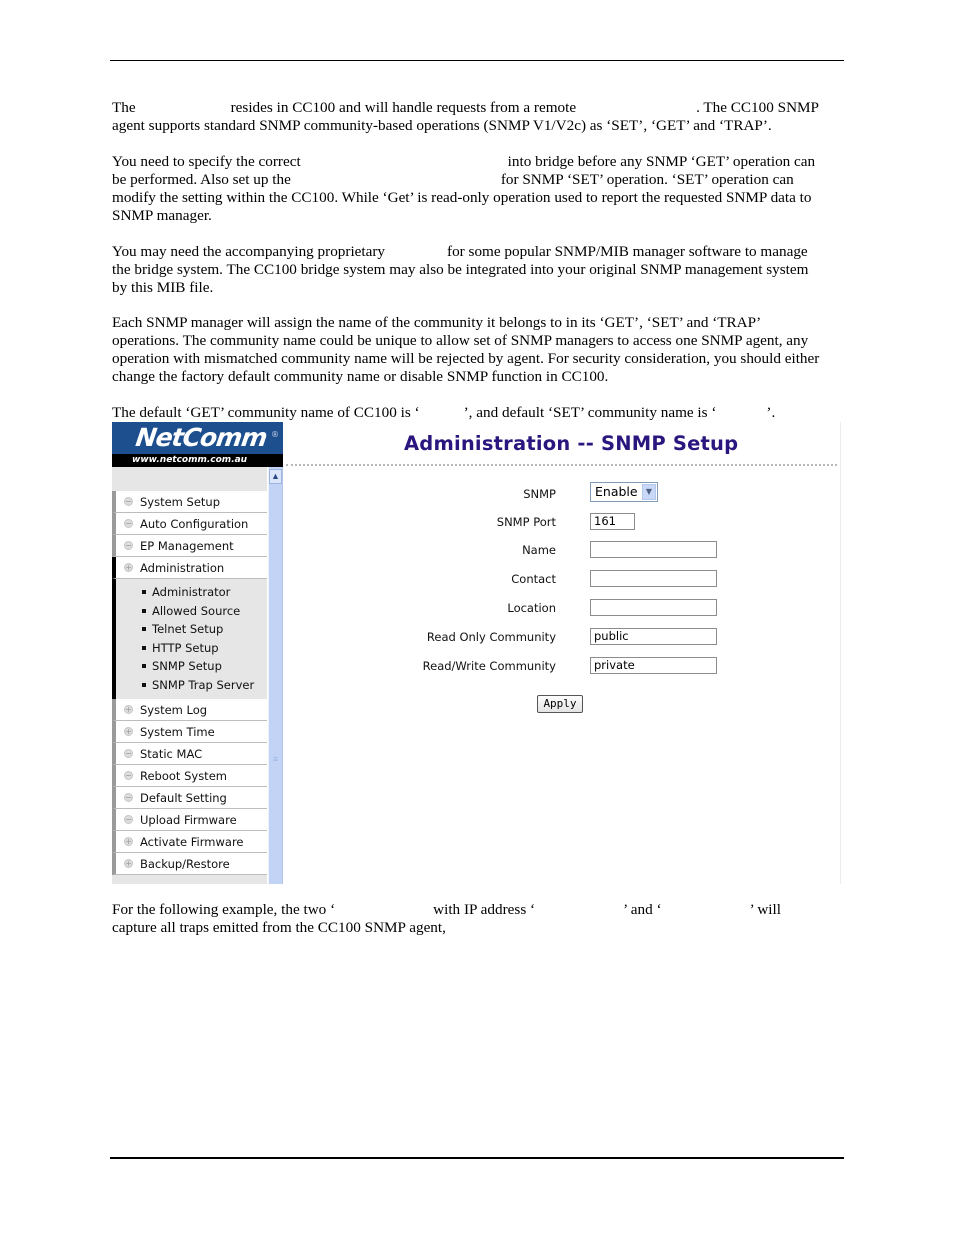 The image size is (954, 1235). I want to click on text-line: SNMP manager., so click(162, 215).